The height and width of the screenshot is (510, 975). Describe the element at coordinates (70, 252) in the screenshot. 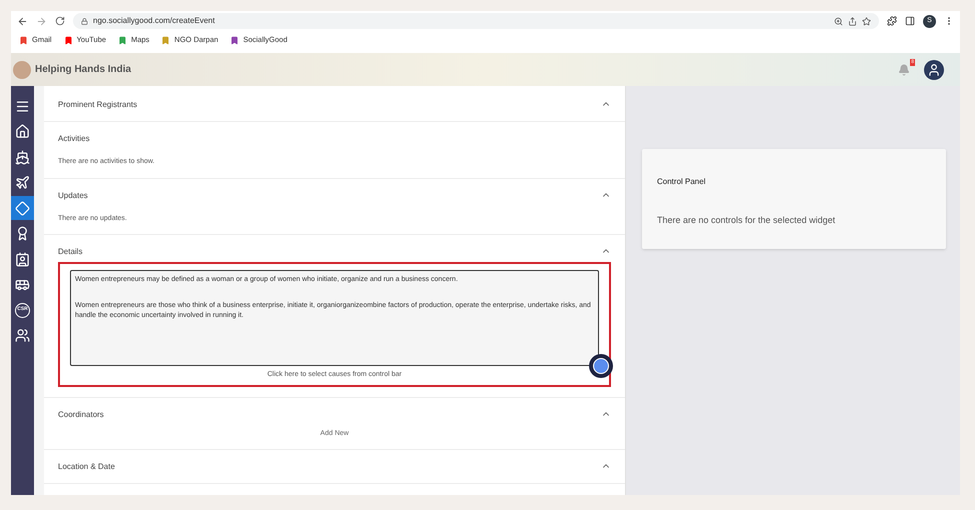

I see `section-title: Details` at that location.